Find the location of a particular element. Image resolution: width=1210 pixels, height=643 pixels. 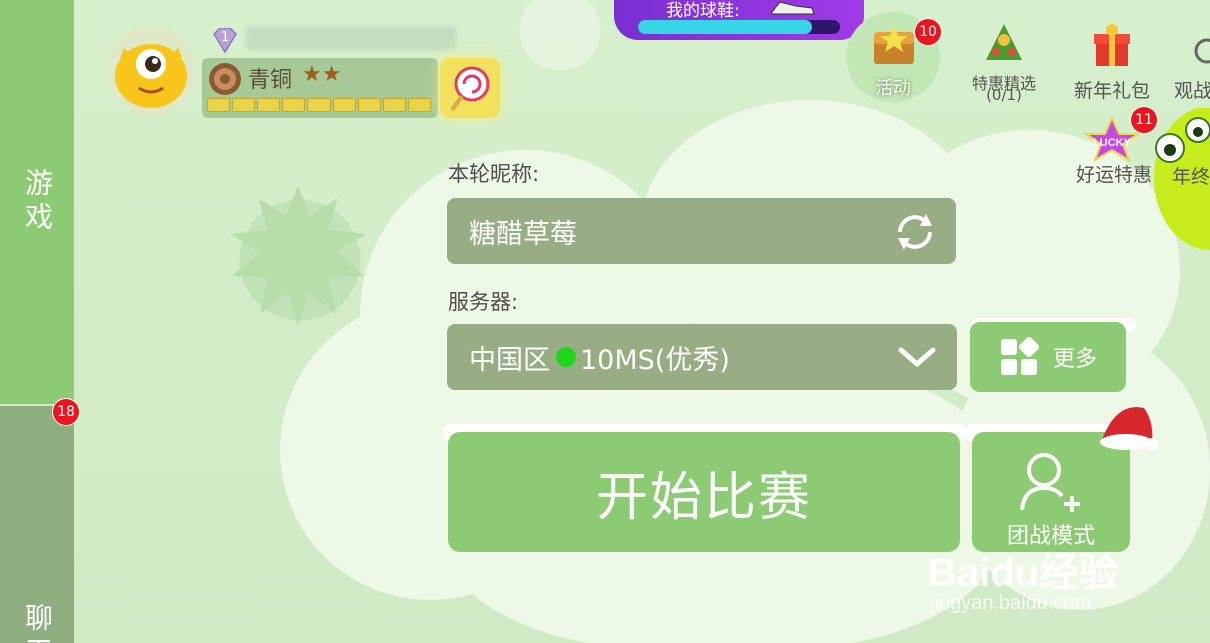

baidu-watermark: Baidu经验 is located at coordinates (1024, 573).